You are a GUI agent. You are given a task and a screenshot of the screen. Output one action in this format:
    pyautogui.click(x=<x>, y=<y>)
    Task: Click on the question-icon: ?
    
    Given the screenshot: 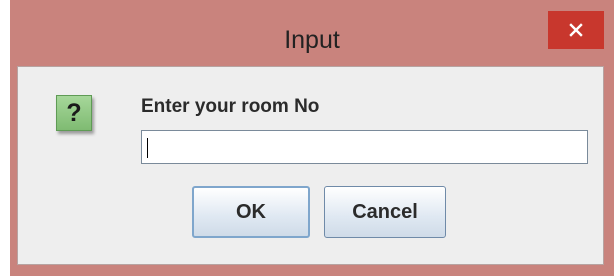 What is the action you would take?
    pyautogui.click(x=74, y=113)
    